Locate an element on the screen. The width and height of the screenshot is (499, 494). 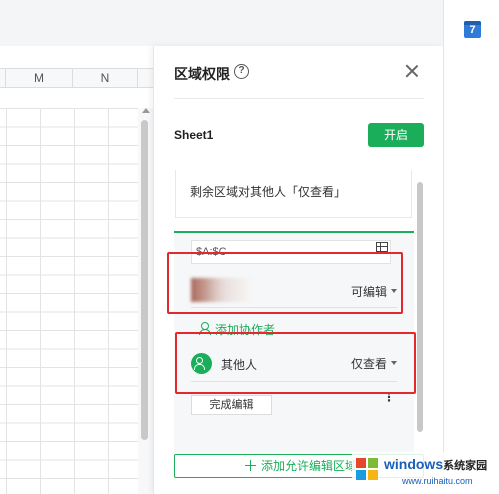
rest-area-permission-text: 剩余区域对其他人「仅查看」 is located at coordinates (268, 192).